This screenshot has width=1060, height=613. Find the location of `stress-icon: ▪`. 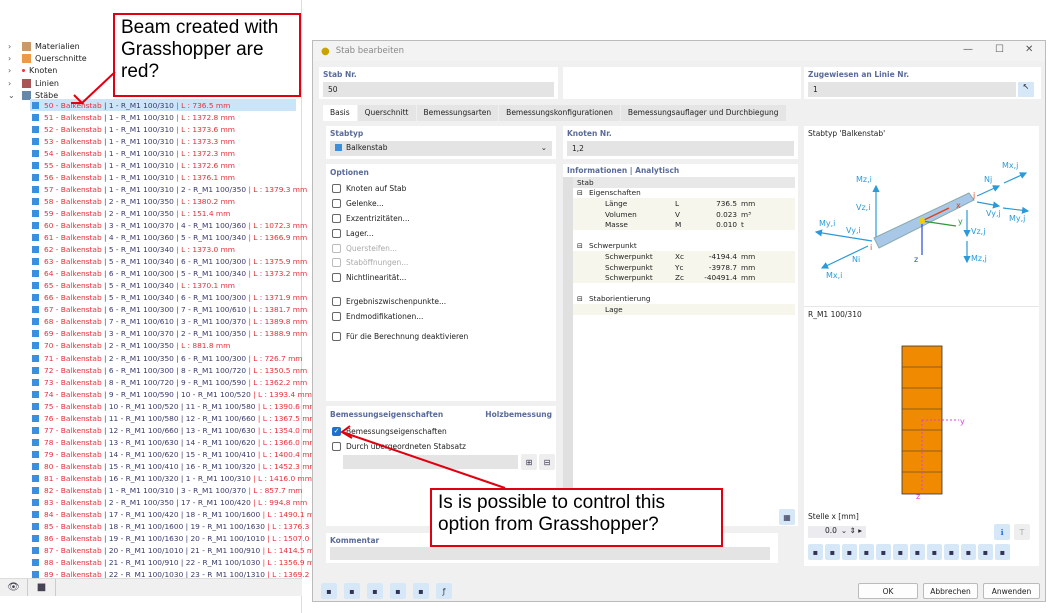

stress-icon: ▪ is located at coordinates (883, 552).